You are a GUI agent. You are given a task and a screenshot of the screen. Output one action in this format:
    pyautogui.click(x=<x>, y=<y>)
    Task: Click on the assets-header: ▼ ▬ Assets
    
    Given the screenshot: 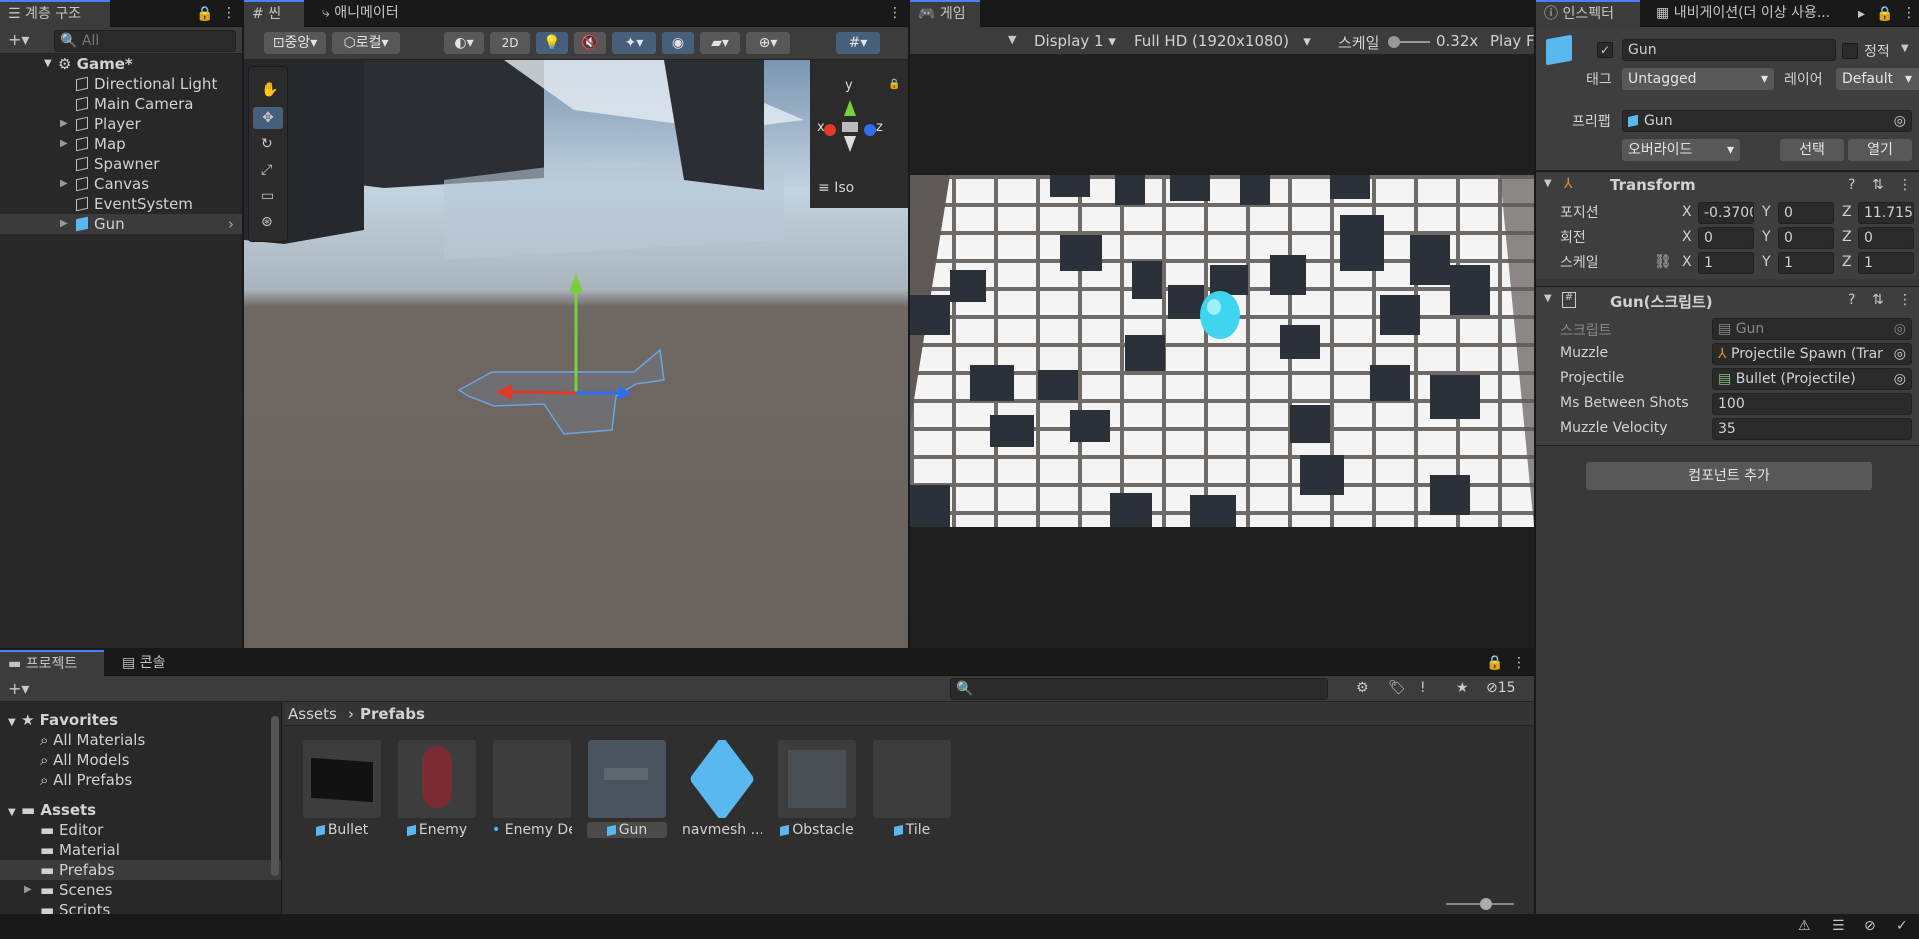 What is the action you would take?
    pyautogui.click(x=140, y=810)
    